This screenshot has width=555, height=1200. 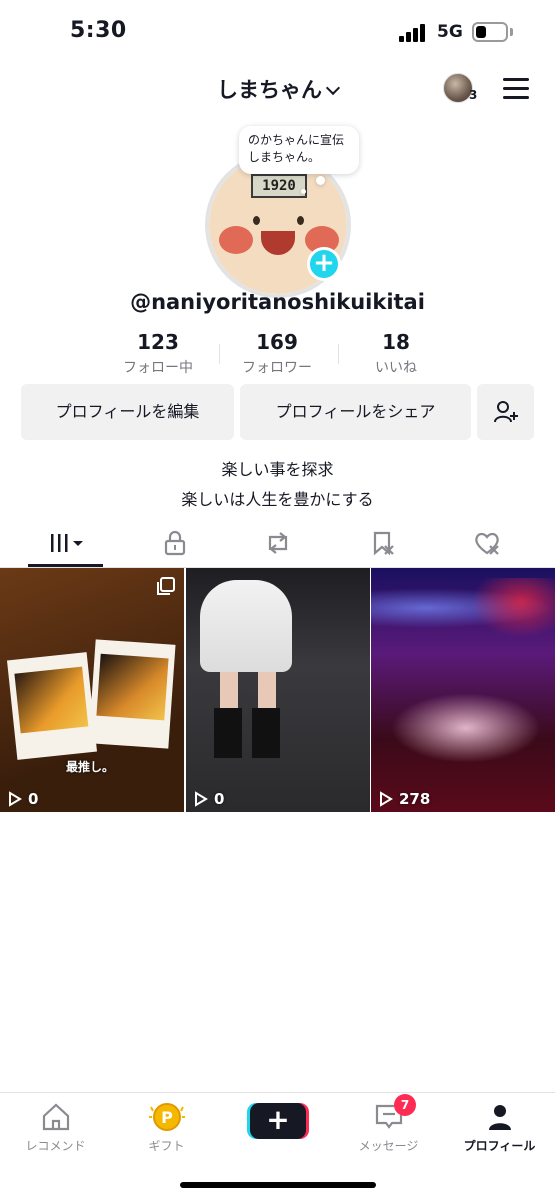 I want to click on tab-videos, so click(x=65, y=543).